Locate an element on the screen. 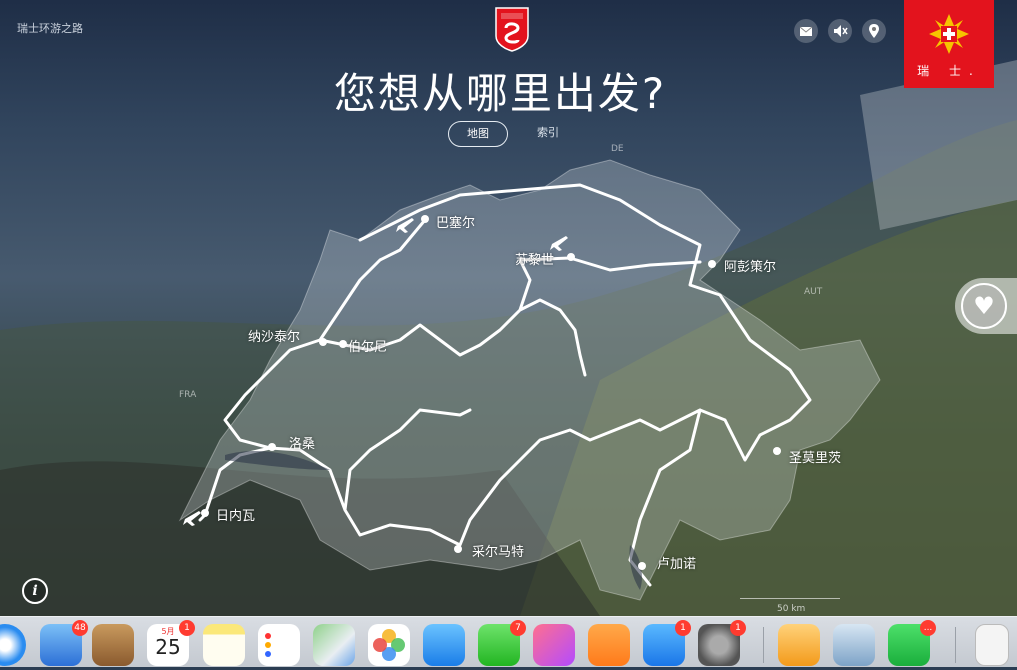  city-label-zurich: 苏黎世 is located at coordinates (534, 258).